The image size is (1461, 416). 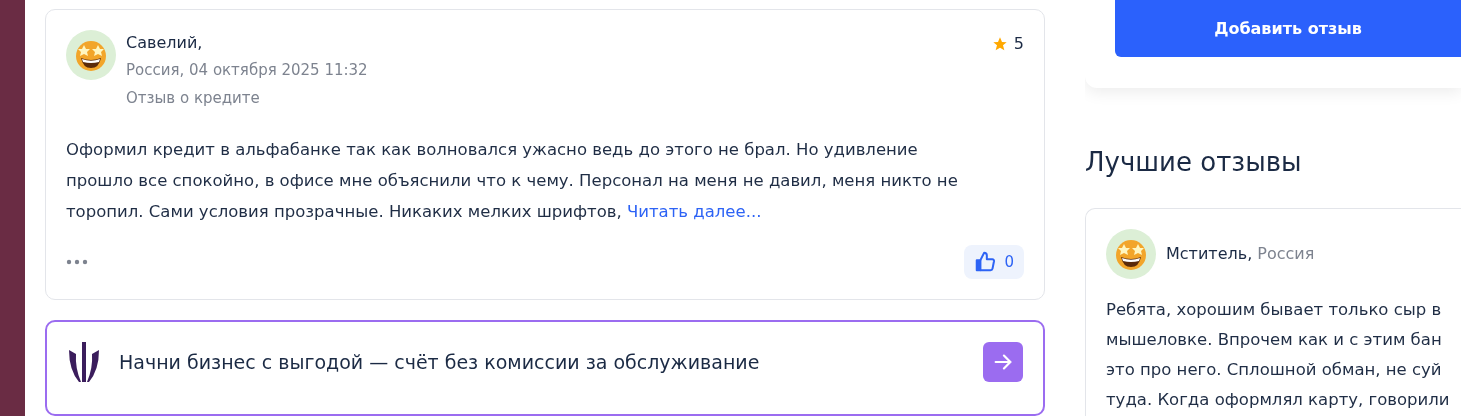 I want to click on more-icon, so click(x=77, y=262).